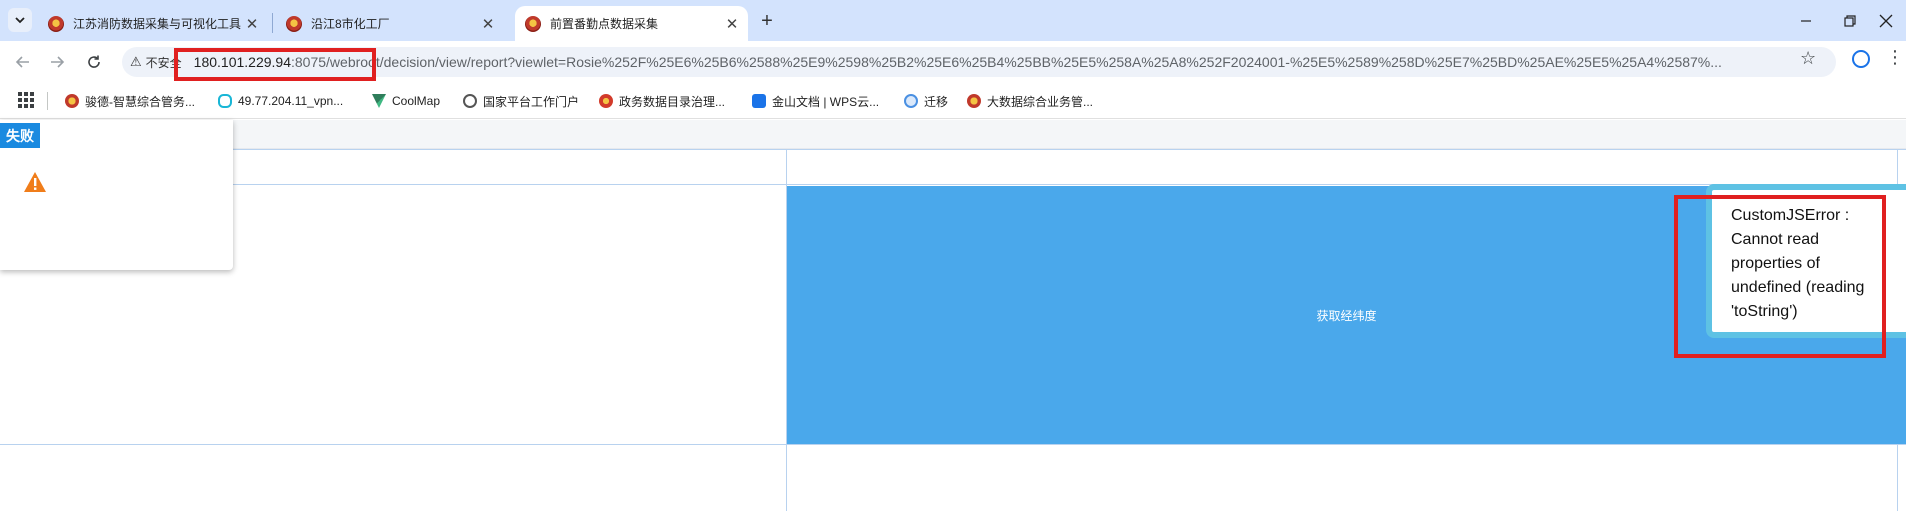 The height and width of the screenshot is (511, 1906). Describe the element at coordinates (911, 101) in the screenshot. I see `migrate-icon` at that location.